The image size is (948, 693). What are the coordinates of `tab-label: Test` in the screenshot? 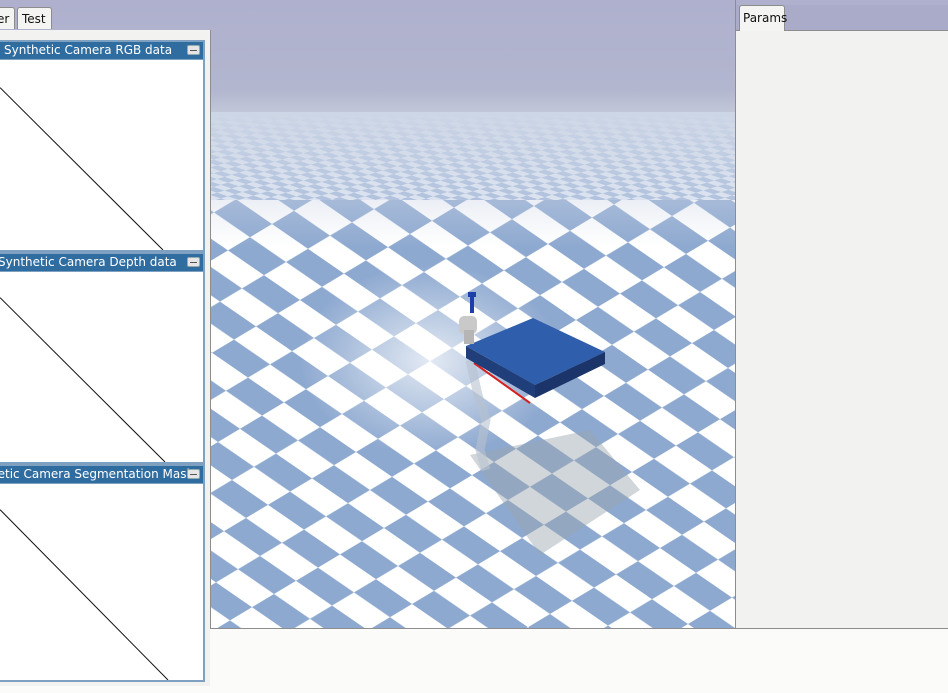 It's located at (34, 19).